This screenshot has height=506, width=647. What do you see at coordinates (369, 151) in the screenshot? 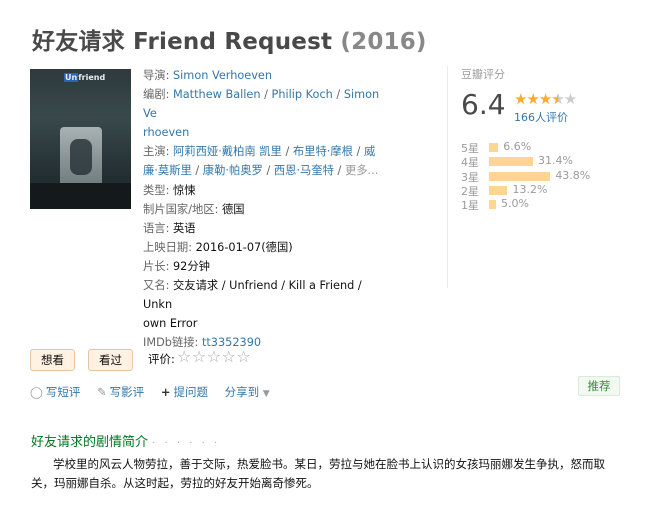
I see `cast-link-3: 威` at bounding box center [369, 151].